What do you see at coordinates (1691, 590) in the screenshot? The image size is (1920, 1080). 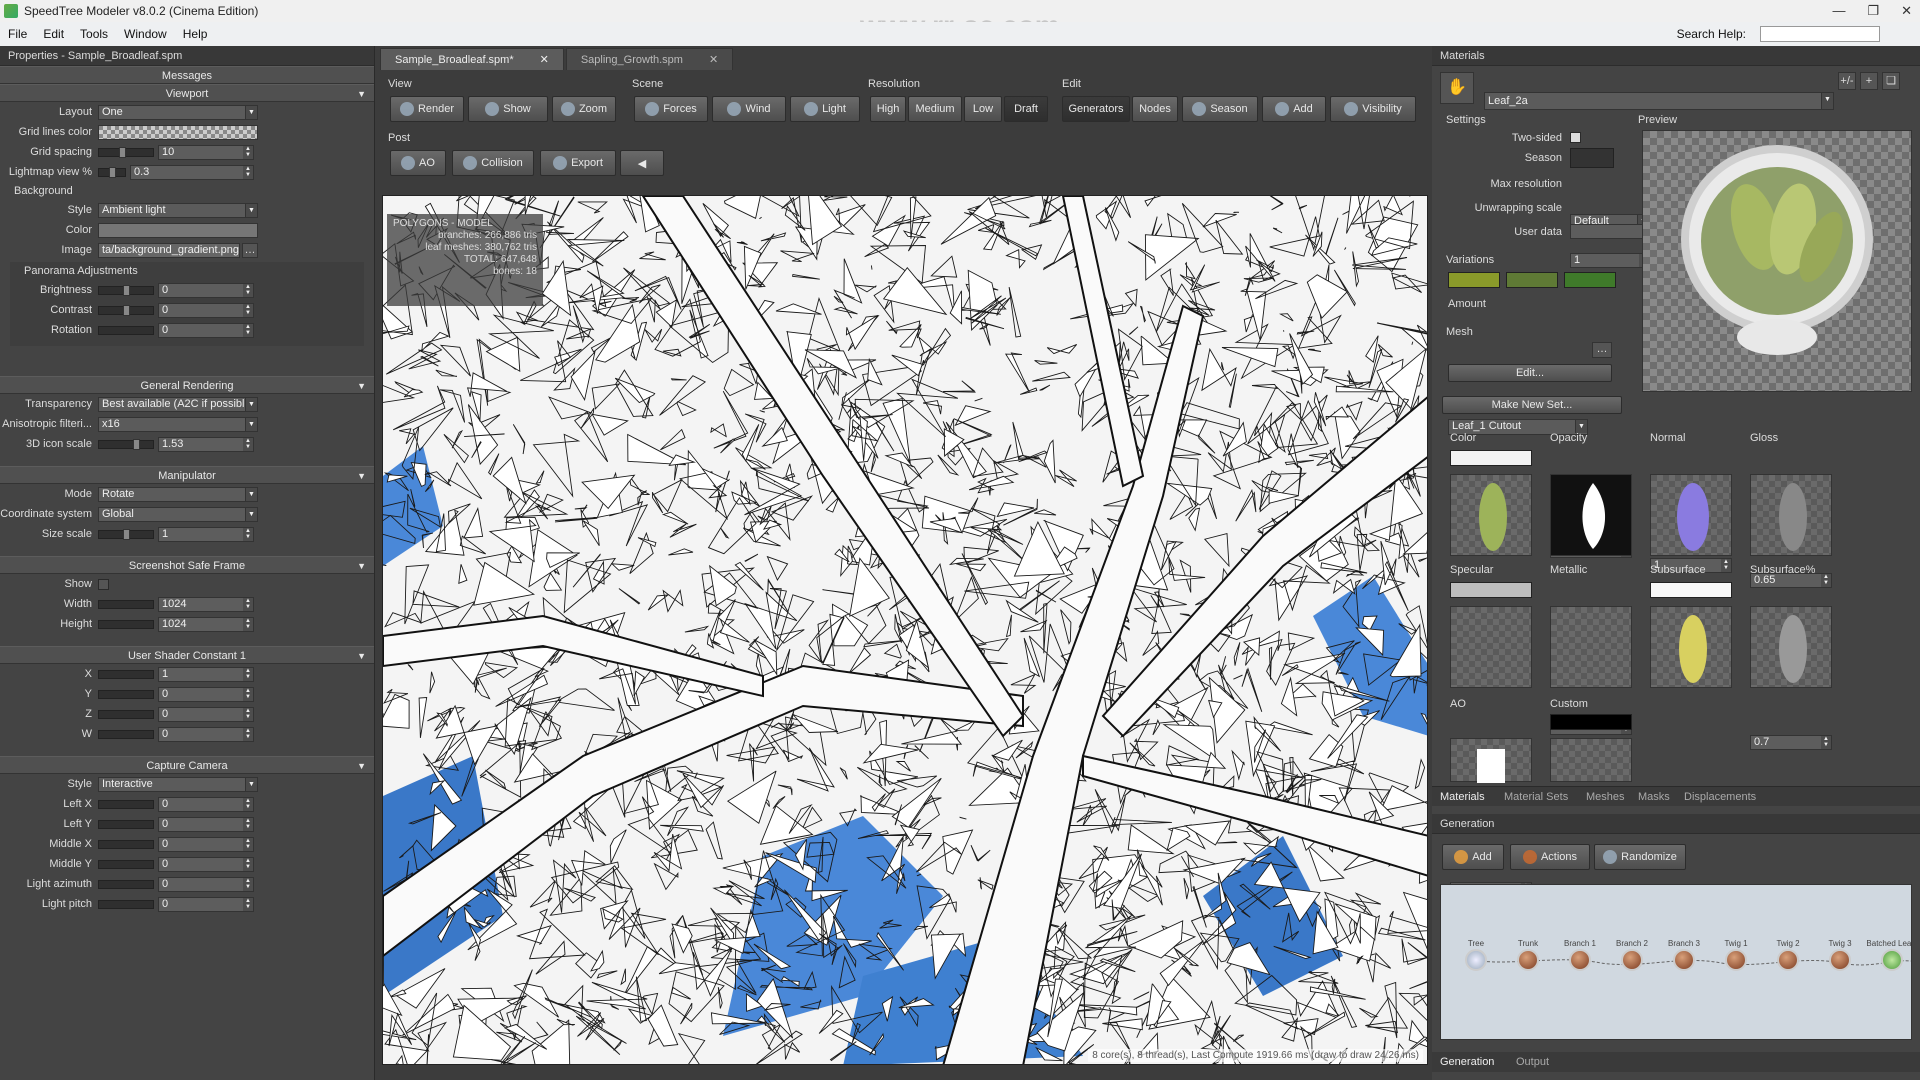 I see `subsurface-swatch` at bounding box center [1691, 590].